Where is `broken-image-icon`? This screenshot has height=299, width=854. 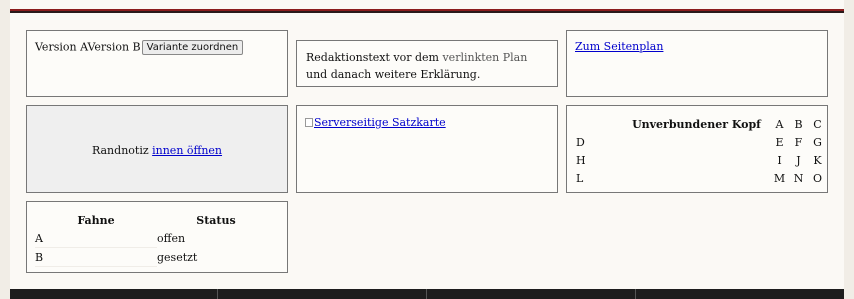
broken-image-icon is located at coordinates (309, 122).